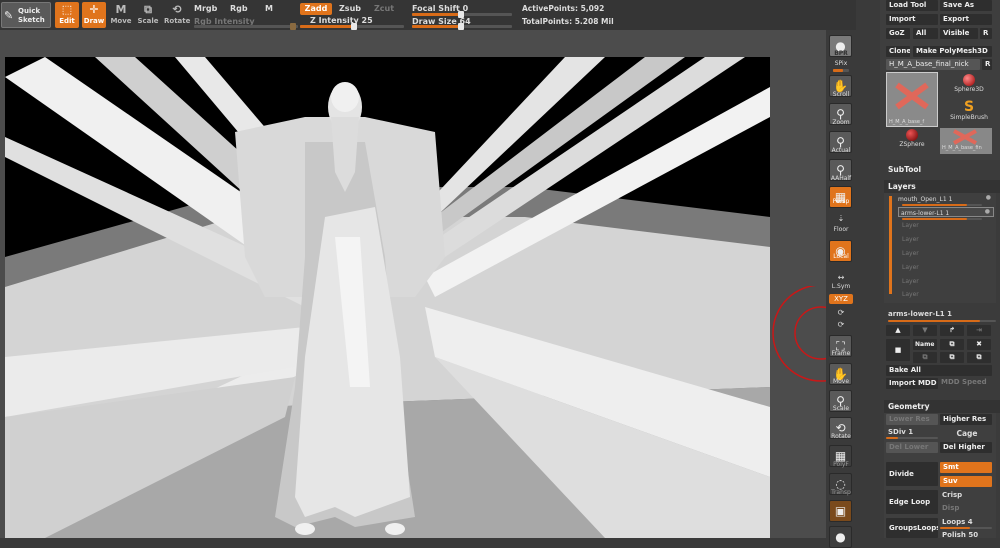  I want to click on spix-slider, so click(841, 70).